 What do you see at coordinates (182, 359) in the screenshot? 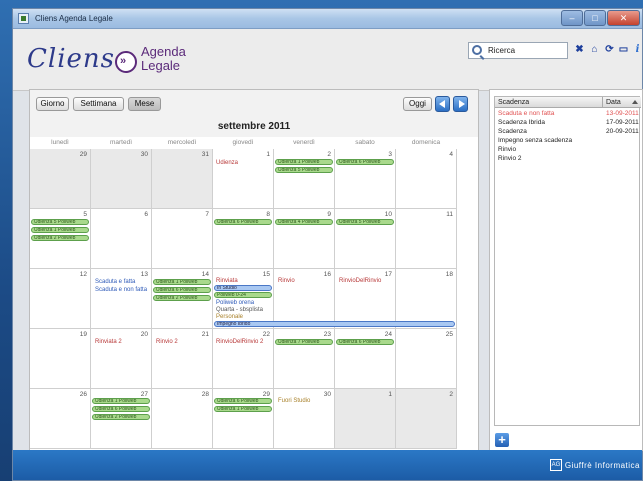
I see `day-cell: 21 Rinvio 2` at bounding box center [182, 359].